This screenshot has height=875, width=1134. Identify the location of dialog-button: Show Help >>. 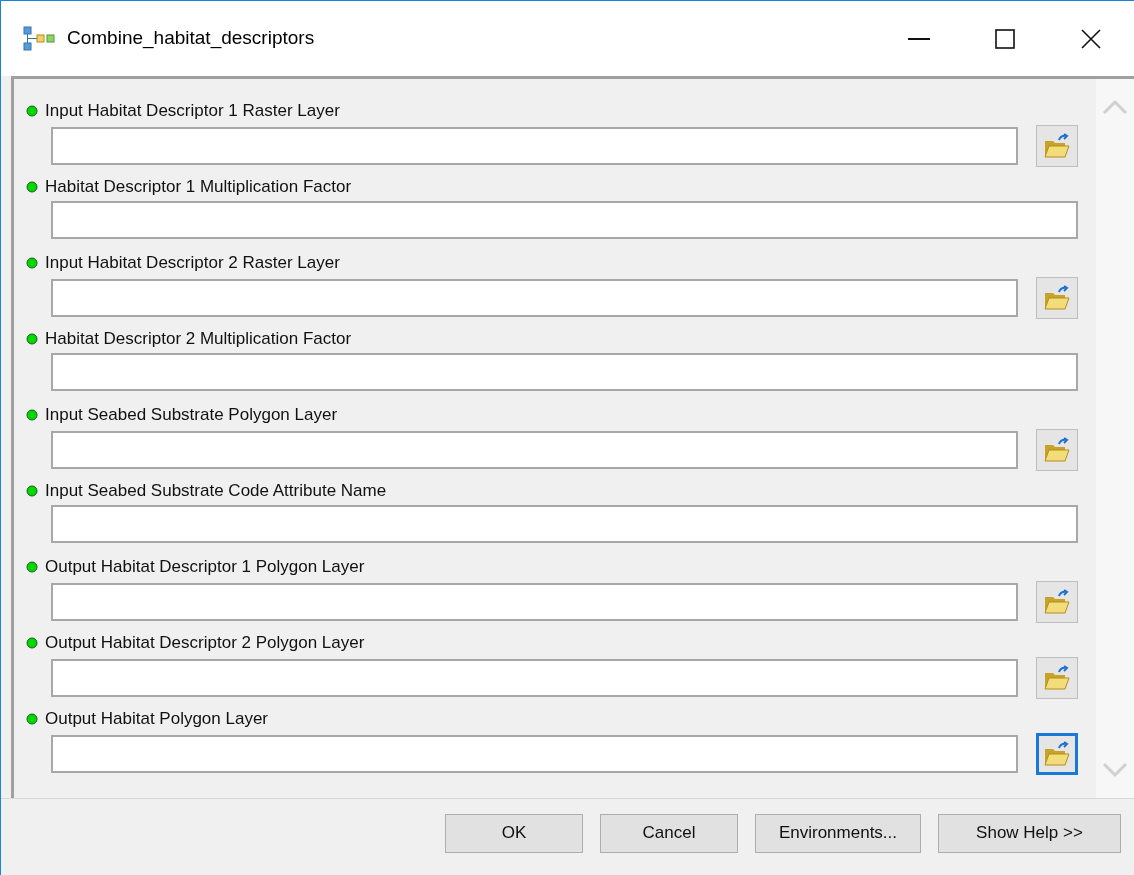
(1029, 833).